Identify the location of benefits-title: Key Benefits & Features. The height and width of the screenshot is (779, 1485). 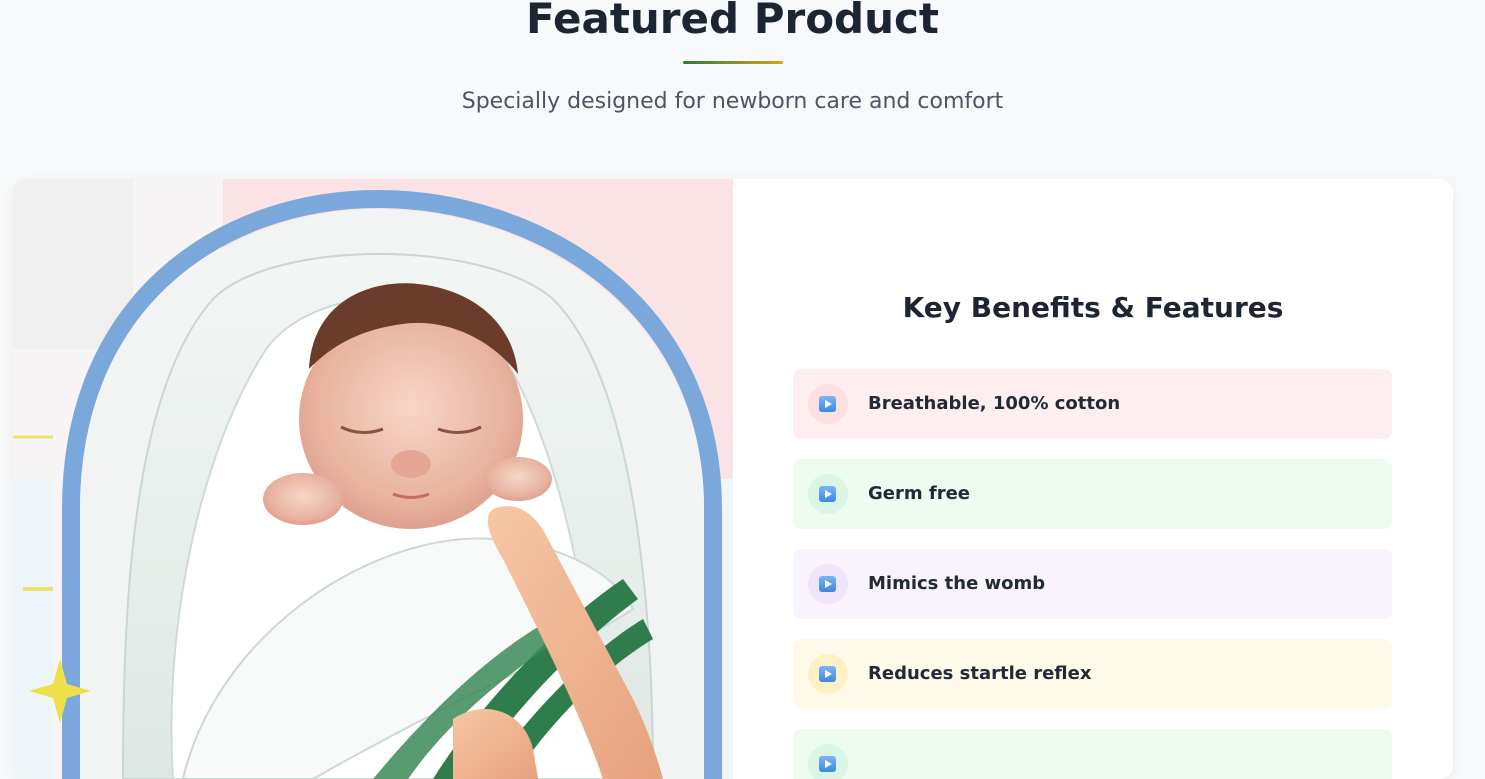
(1093, 307).